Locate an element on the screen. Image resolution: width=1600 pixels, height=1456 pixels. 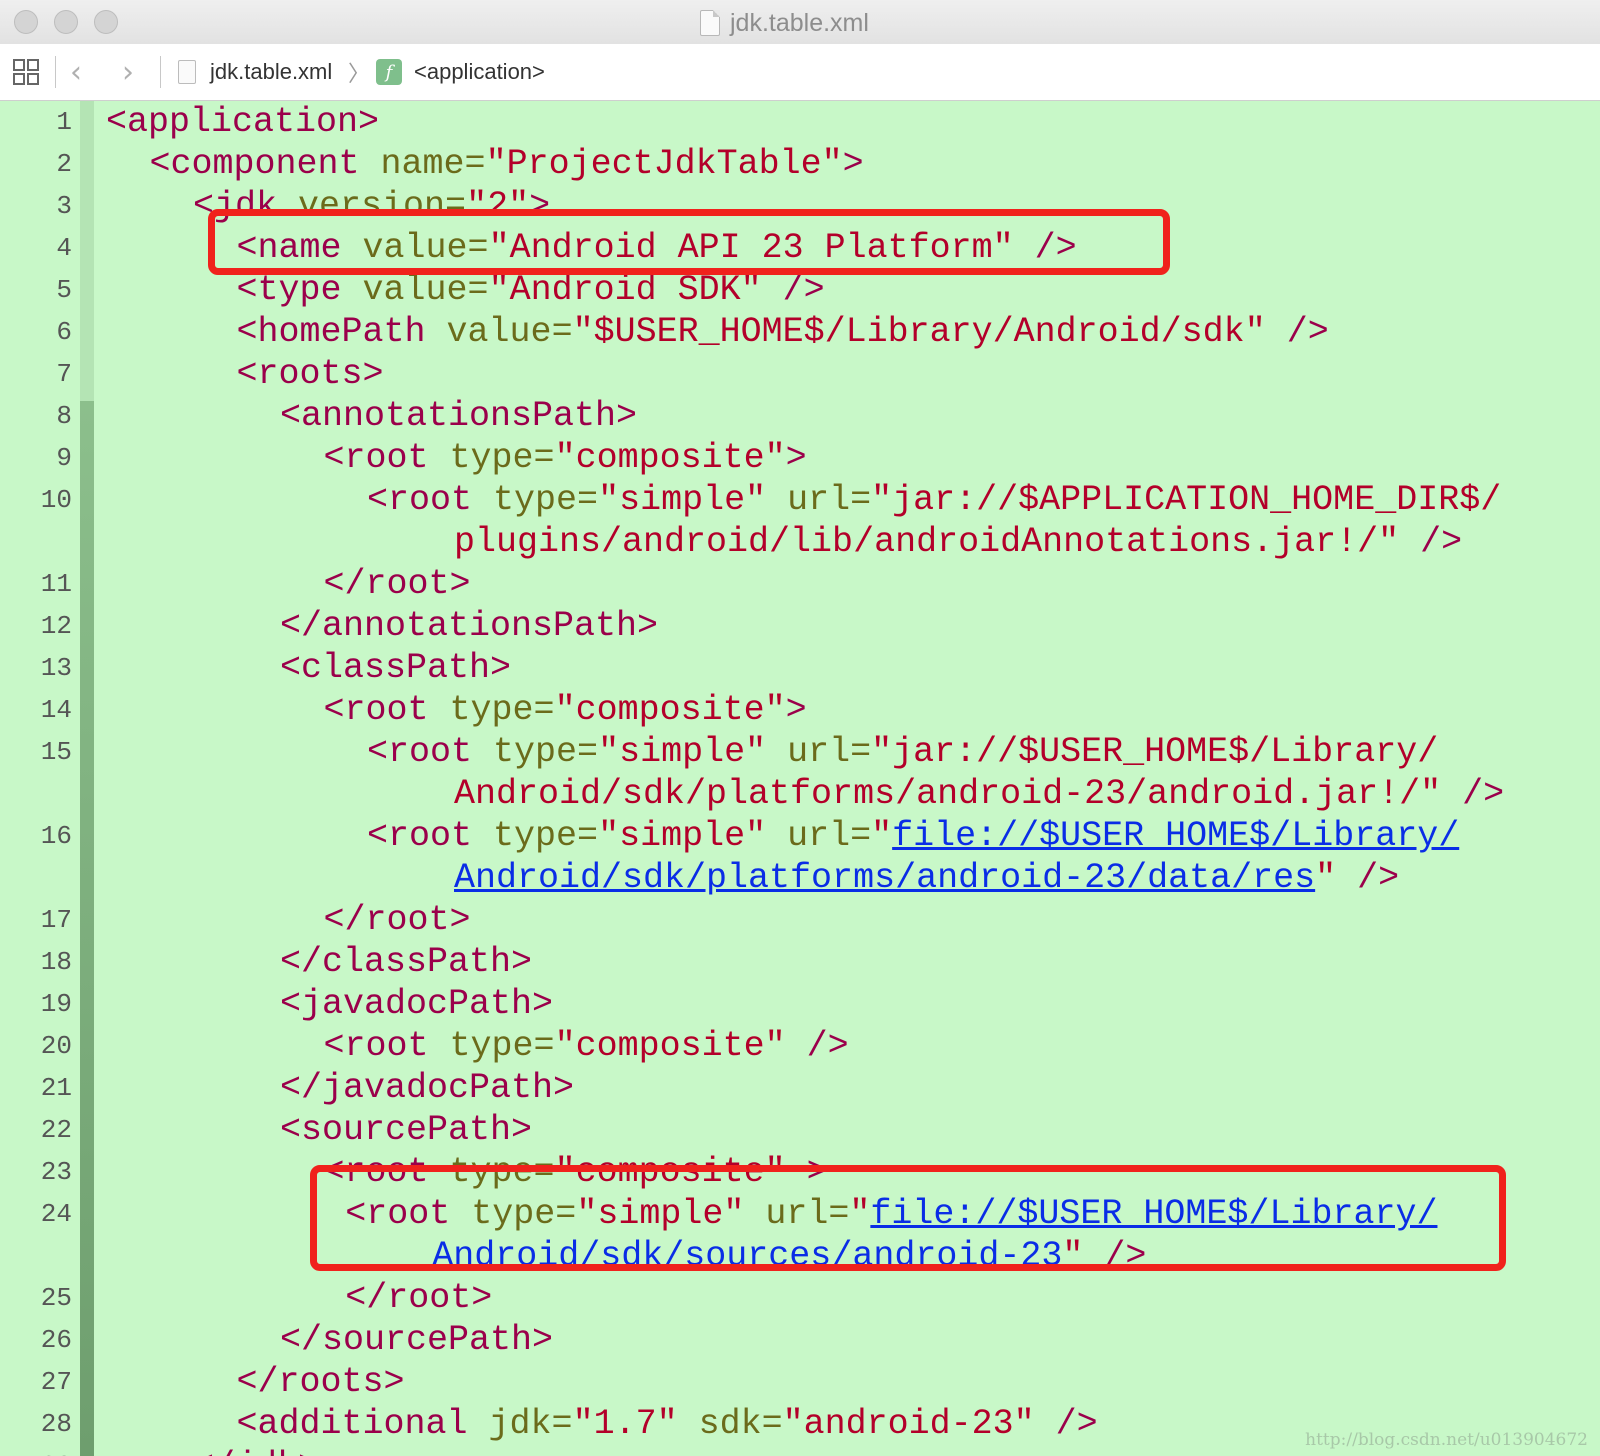
code-link: file://$USER_HOME$/Library/ is located at coordinates (1175, 836).